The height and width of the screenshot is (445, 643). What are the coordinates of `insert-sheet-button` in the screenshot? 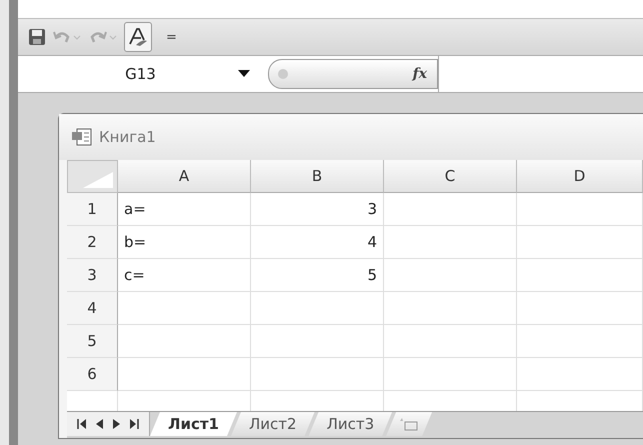 It's located at (409, 424).